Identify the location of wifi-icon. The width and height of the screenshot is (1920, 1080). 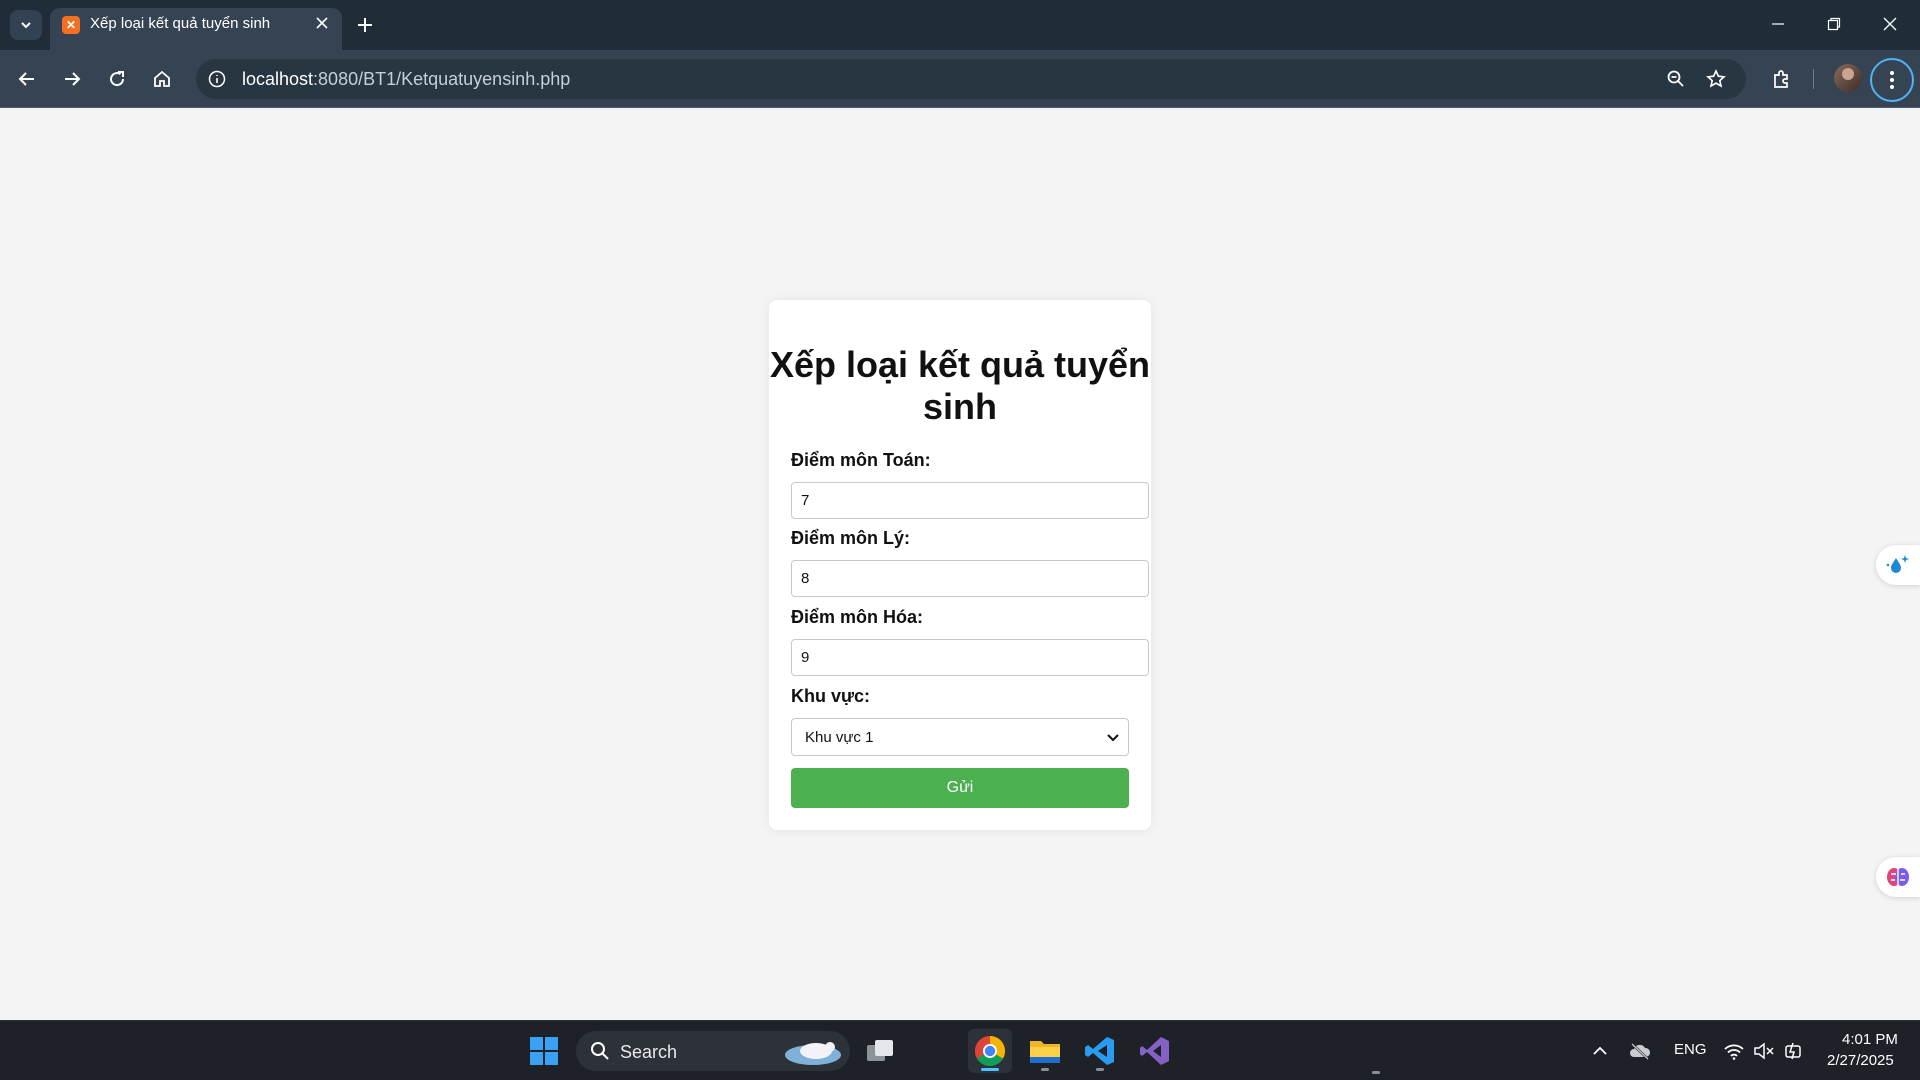
(1734, 1052).